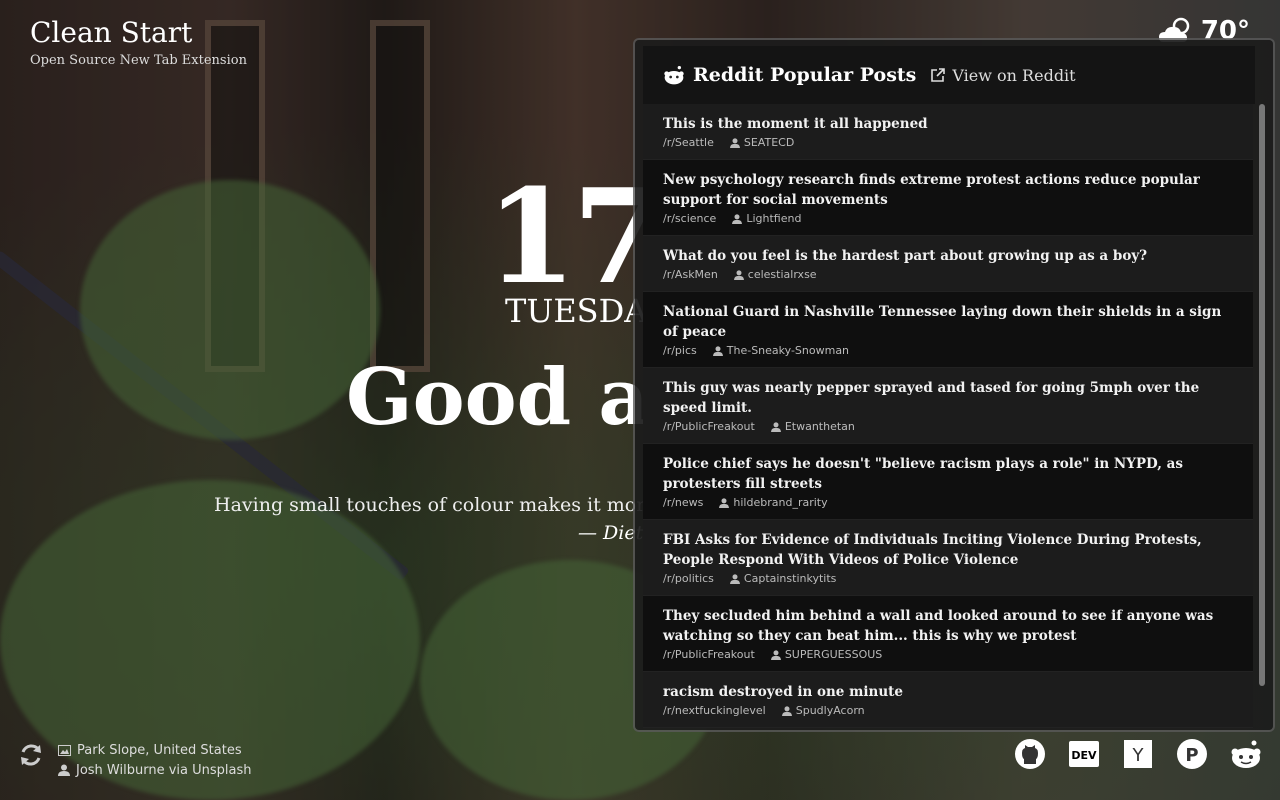 The height and width of the screenshot is (800, 1280). I want to click on product-hunt-icon: P, so click(1192, 754).